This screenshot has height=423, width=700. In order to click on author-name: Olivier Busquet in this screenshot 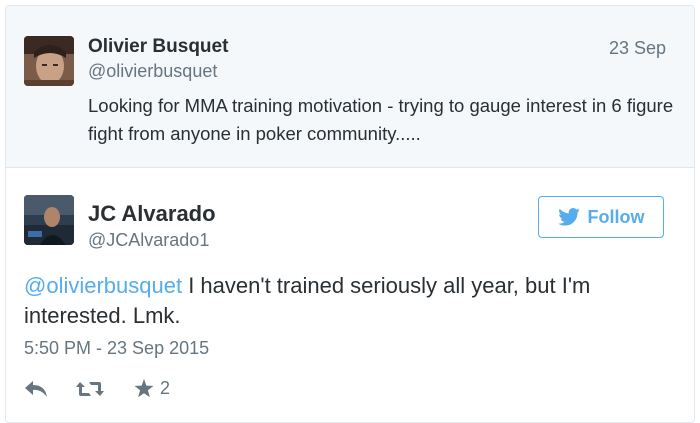, I will do `click(158, 47)`.